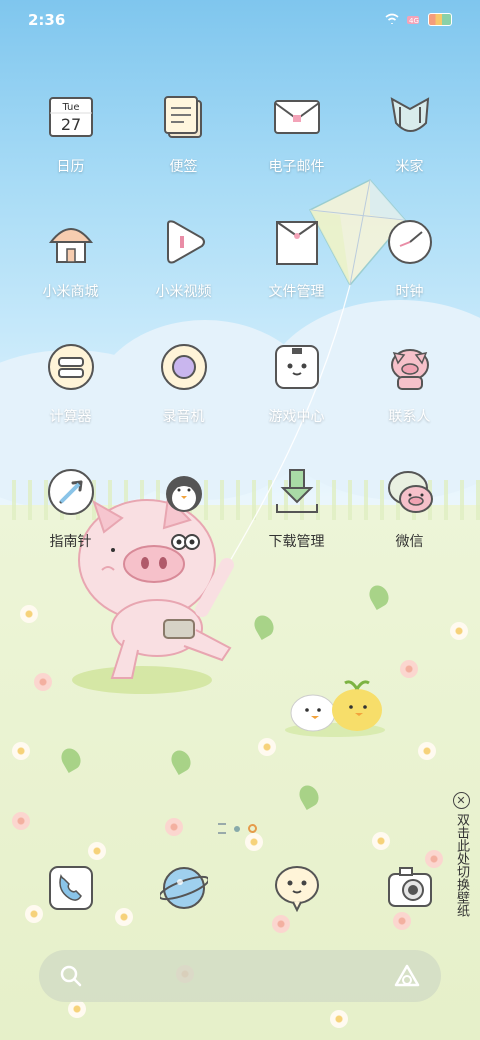  Describe the element at coordinates (70, 542) in the screenshot. I see `app-label: 指南针` at that location.